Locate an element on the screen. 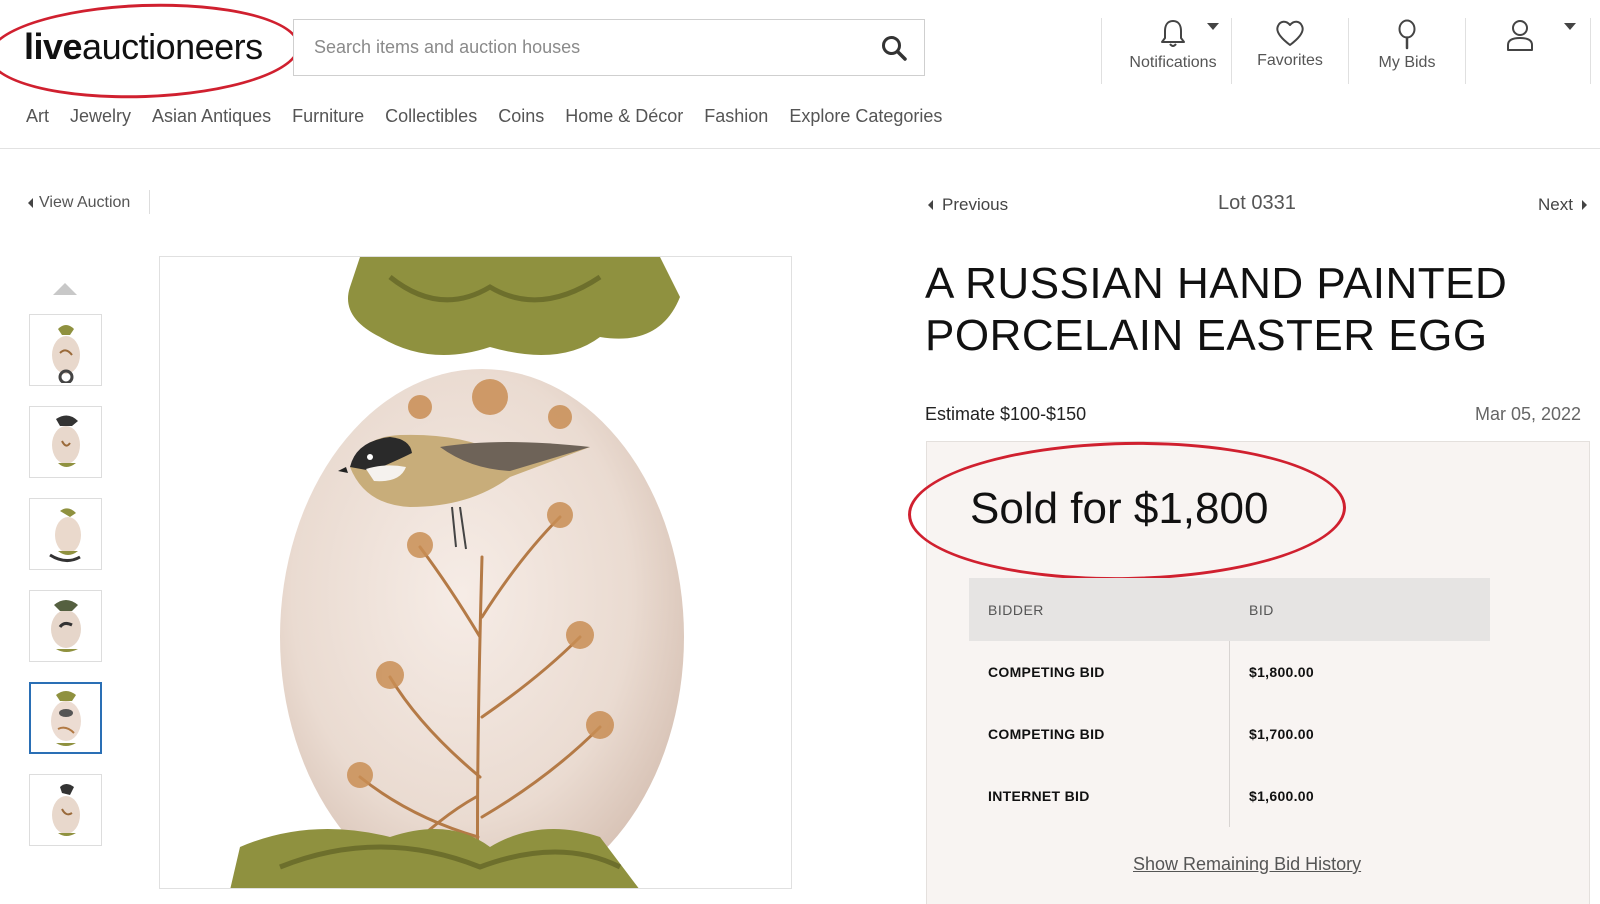 This screenshot has width=1600, height=904. account-button is located at coordinates (1520, 51).